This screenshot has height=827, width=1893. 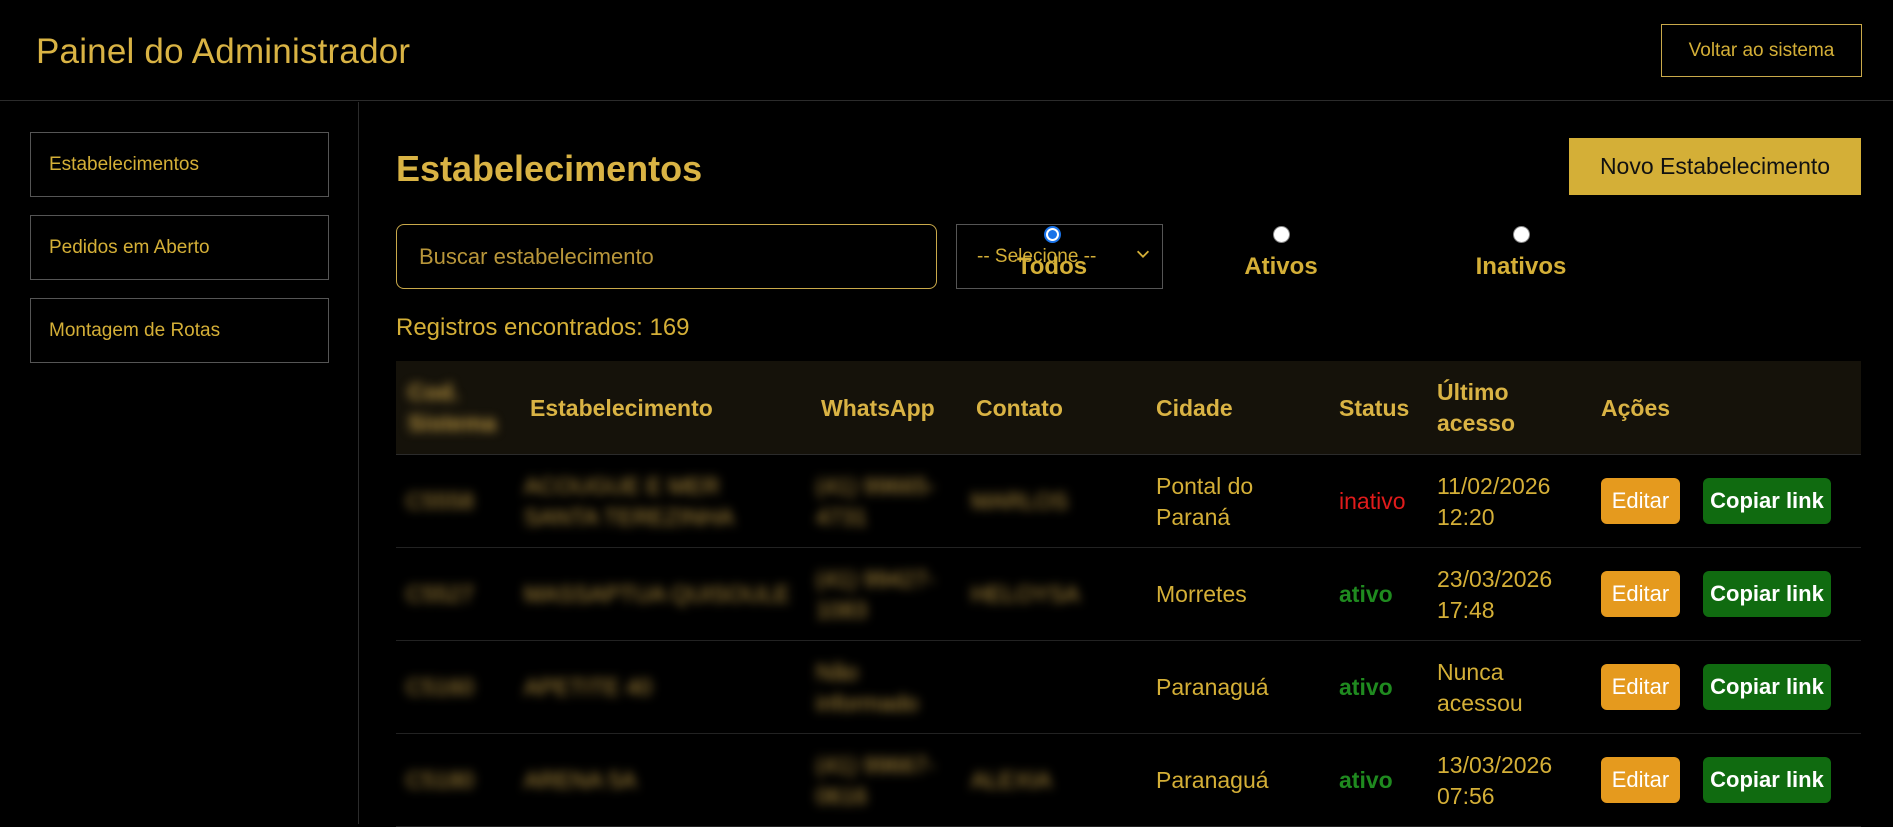 What do you see at coordinates (440, 501) in the screenshot?
I see `cell-code: C5558` at bounding box center [440, 501].